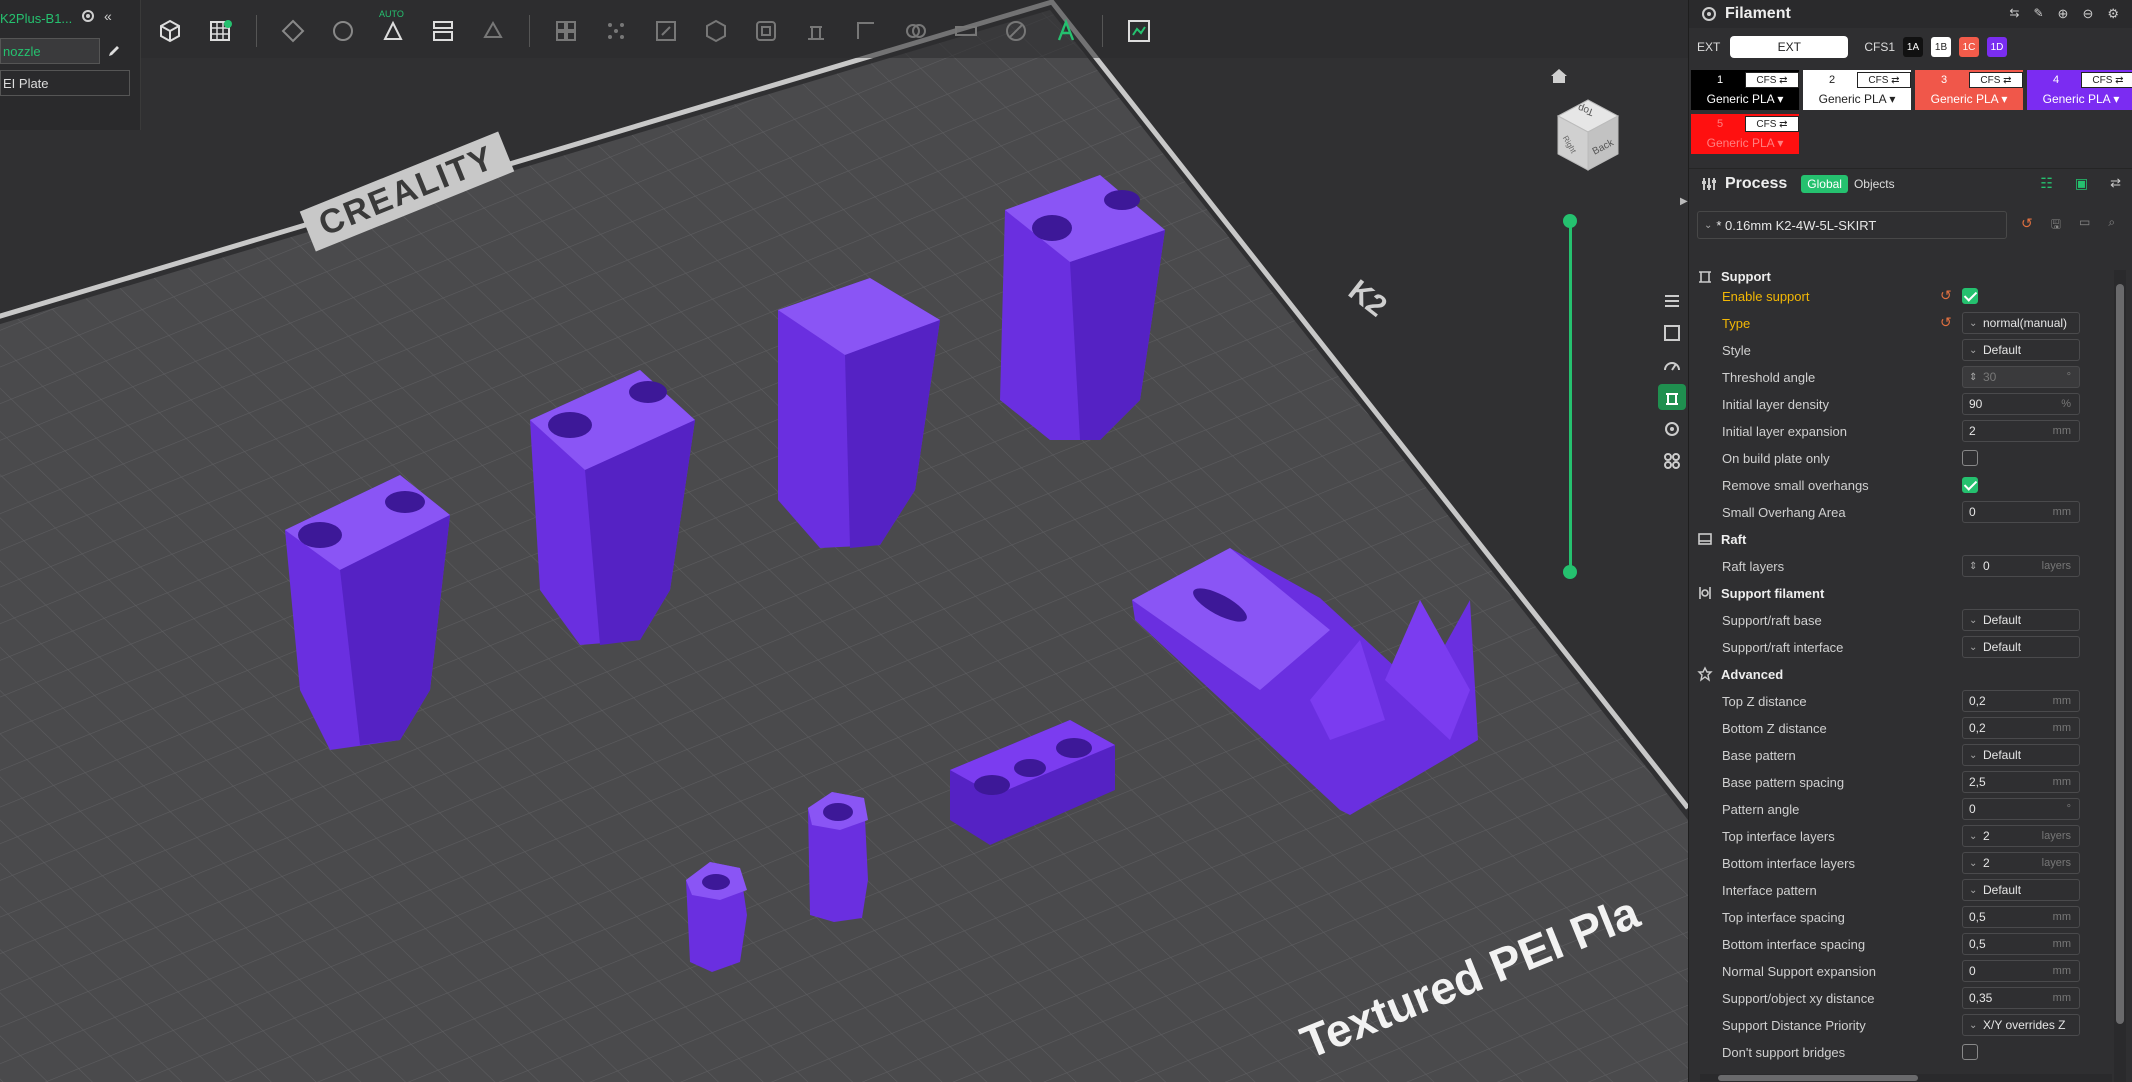 This screenshot has width=2132, height=1082. I want to click on arrange-icon, so click(293, 31).